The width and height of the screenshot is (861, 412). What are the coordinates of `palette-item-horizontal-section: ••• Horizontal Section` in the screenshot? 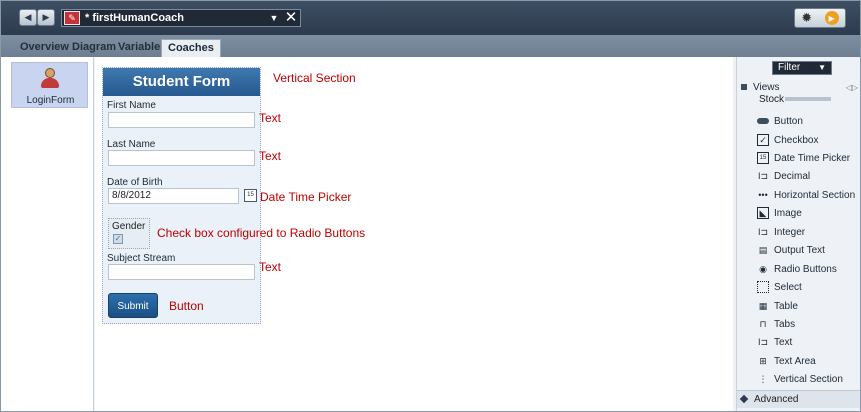 It's located at (806, 195).